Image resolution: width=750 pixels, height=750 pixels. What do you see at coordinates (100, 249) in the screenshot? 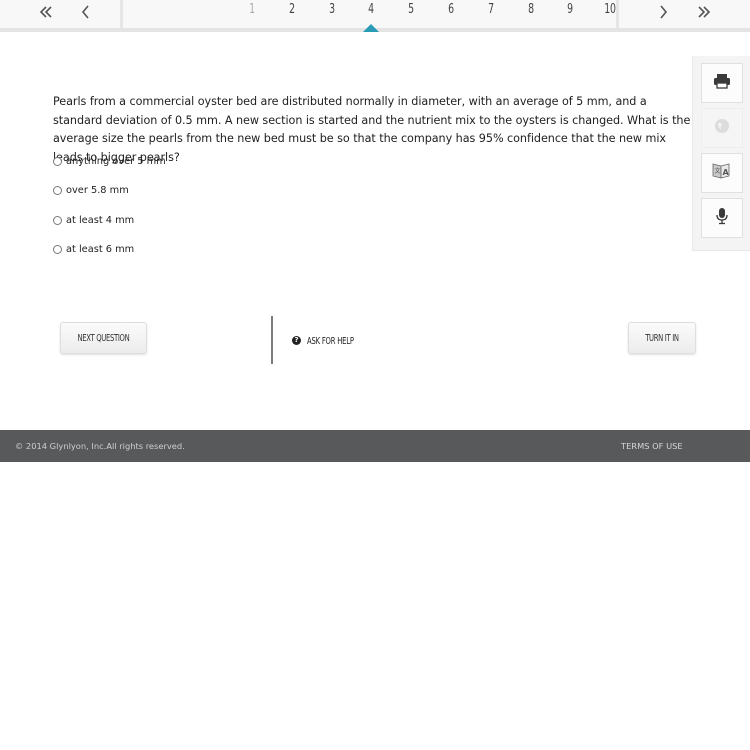
I see `answer-label: at least 6 mm` at bounding box center [100, 249].